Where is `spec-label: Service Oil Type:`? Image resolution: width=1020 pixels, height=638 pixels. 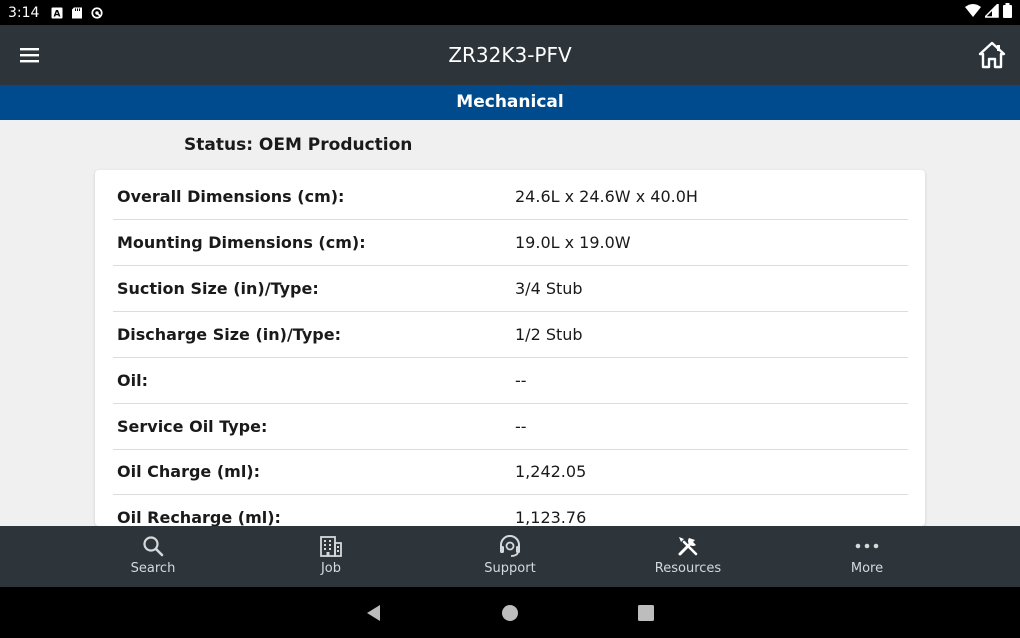 spec-label: Service Oil Type: is located at coordinates (192, 426).